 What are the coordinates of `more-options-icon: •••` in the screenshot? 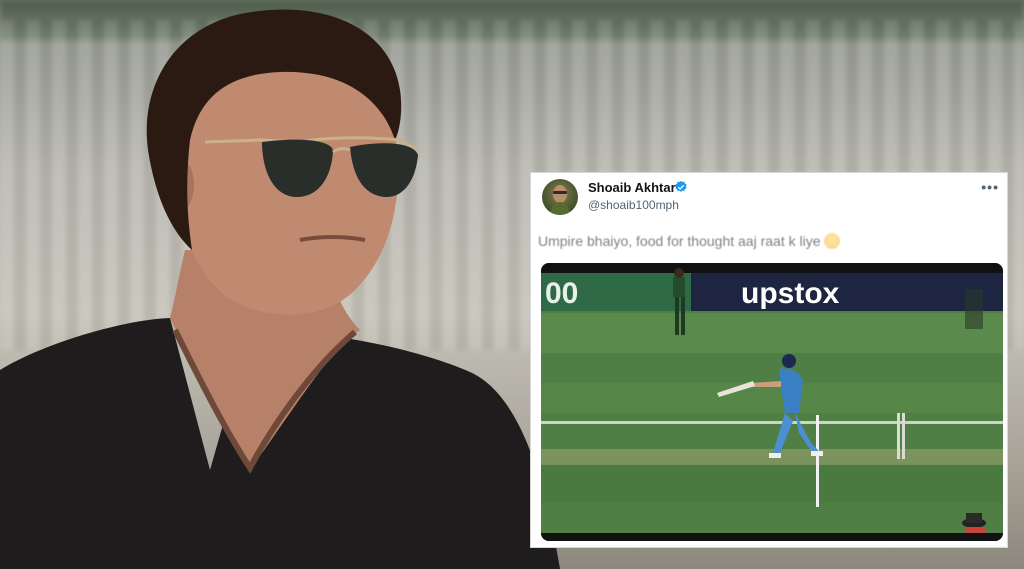 It's located at (990, 187).